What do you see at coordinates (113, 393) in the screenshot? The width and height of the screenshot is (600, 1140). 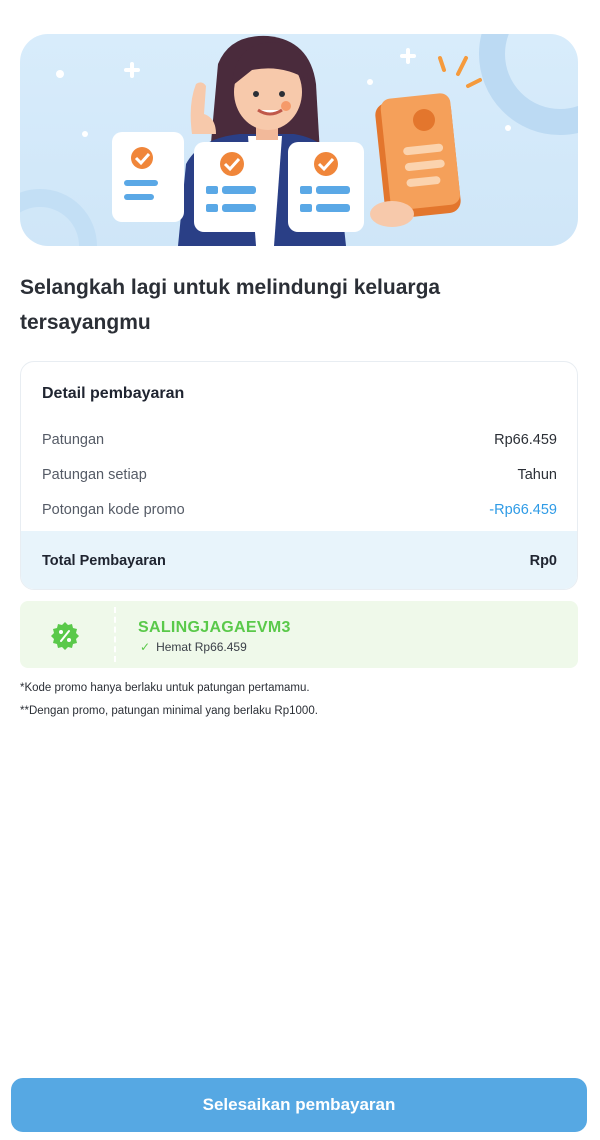 I see `payment-detail-title: Detail pembayaran` at bounding box center [113, 393].